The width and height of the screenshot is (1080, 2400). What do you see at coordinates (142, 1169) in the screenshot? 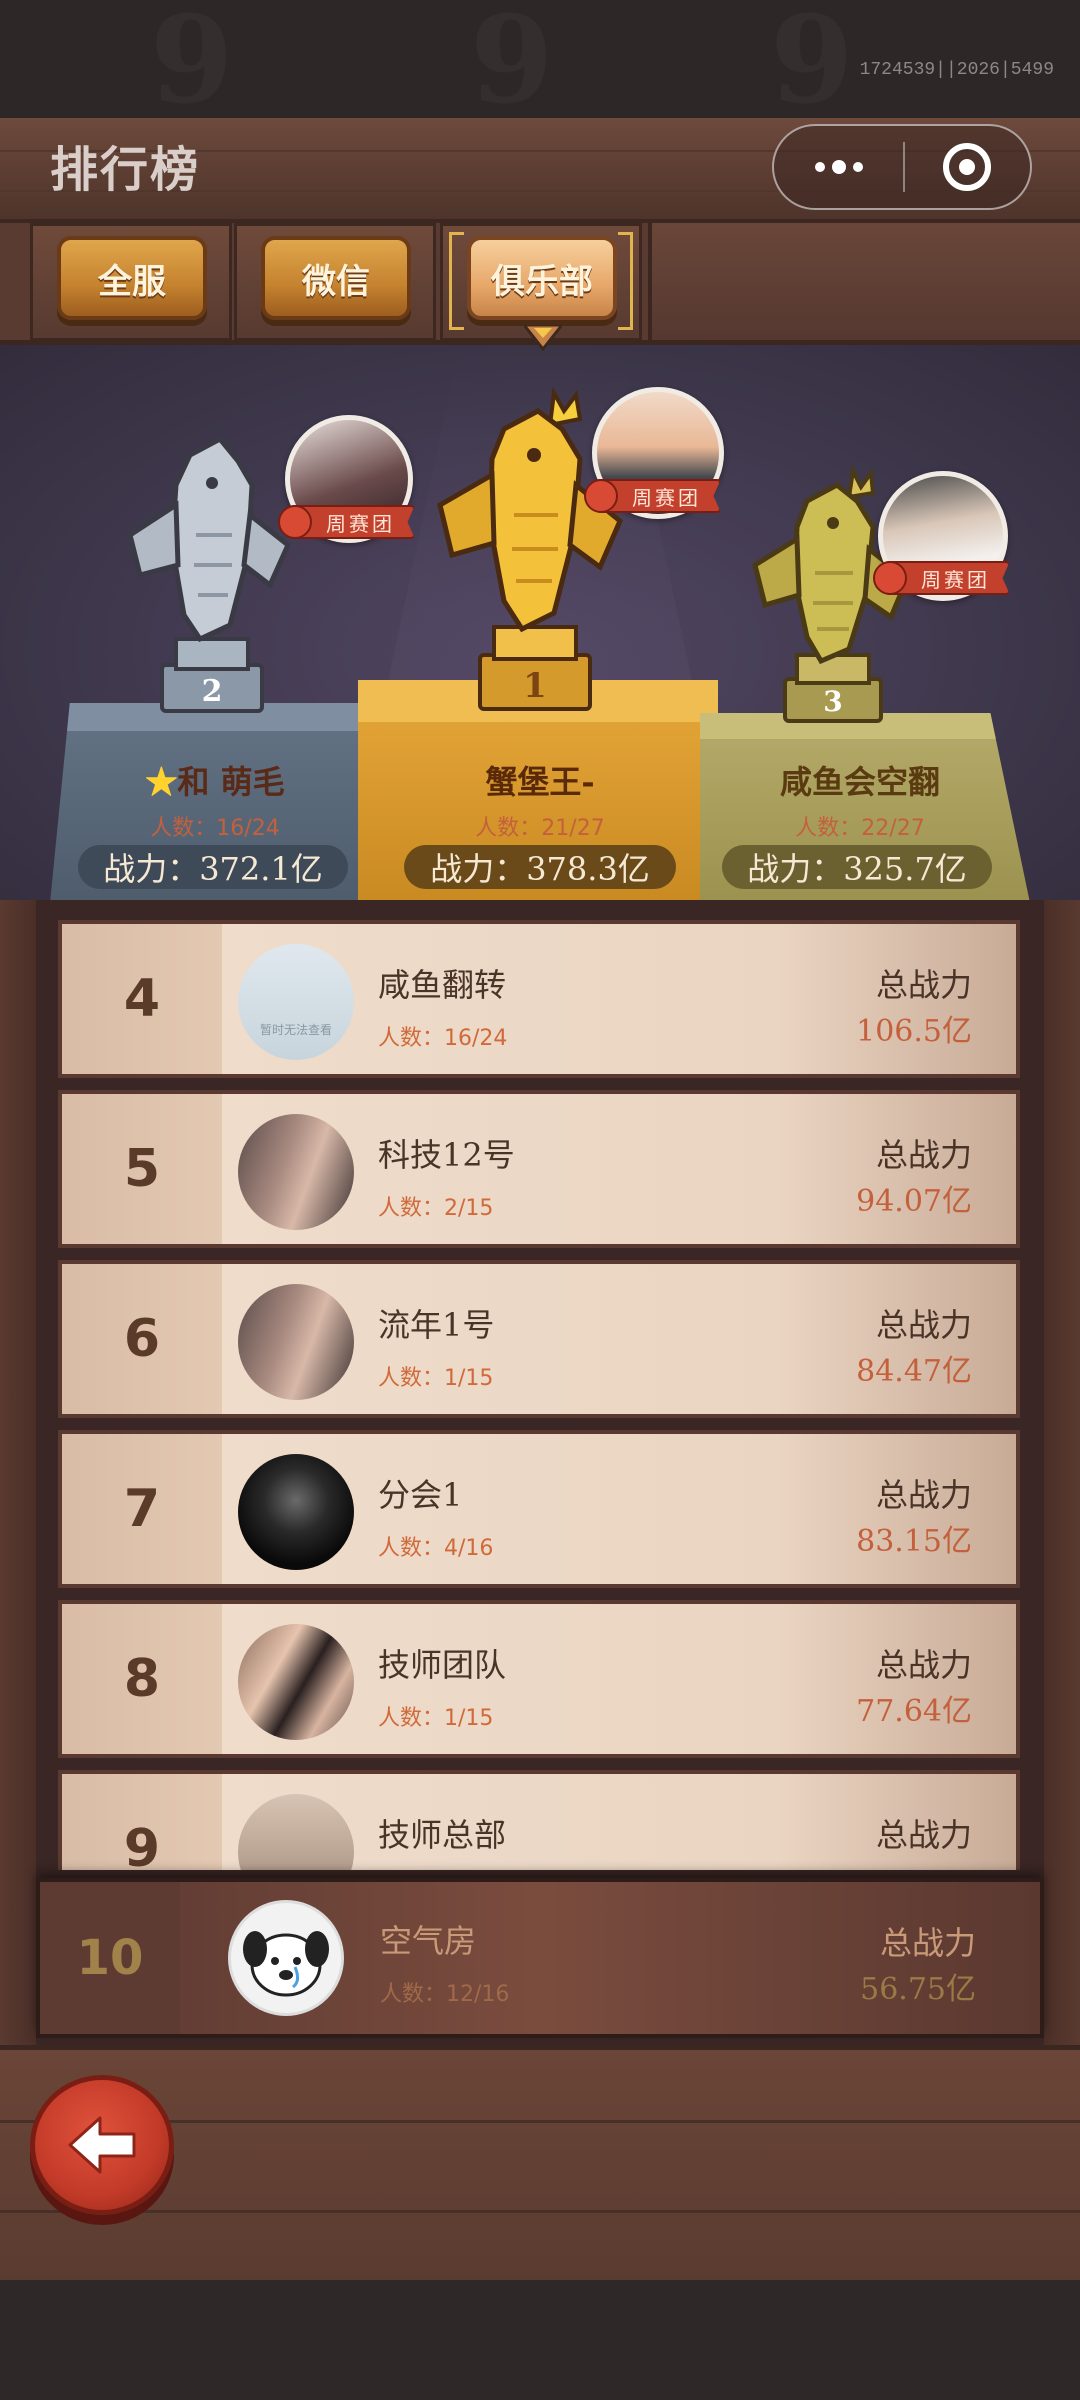
I see `rank-number: 5` at bounding box center [142, 1169].